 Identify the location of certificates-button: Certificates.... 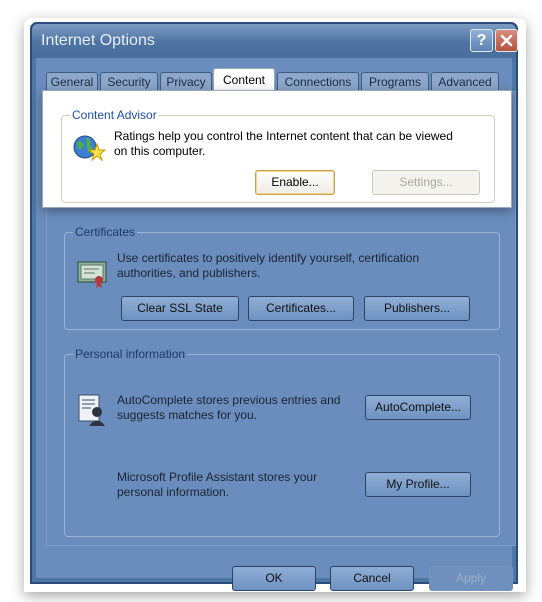
(301, 308).